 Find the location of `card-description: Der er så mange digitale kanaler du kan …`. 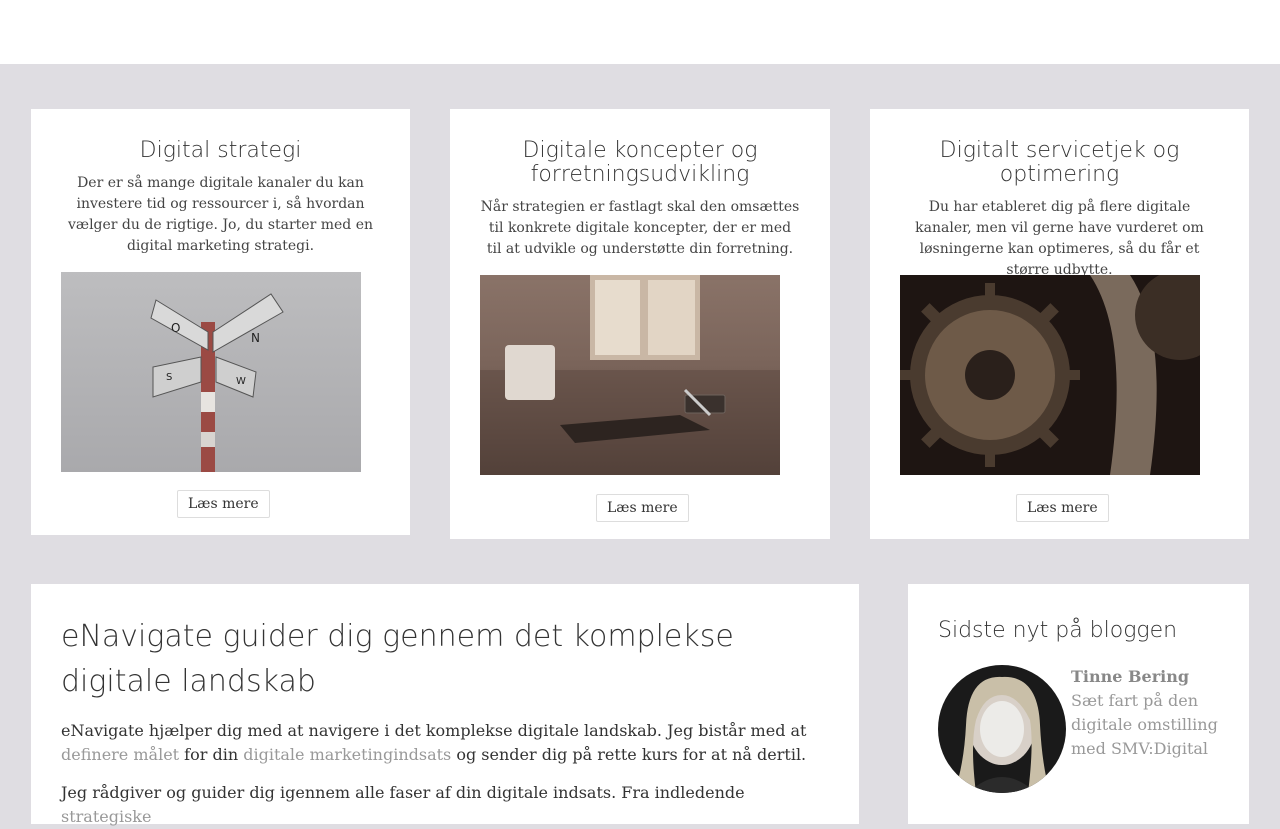

card-description: Der er så mange digitale kanaler du kan … is located at coordinates (220, 214).